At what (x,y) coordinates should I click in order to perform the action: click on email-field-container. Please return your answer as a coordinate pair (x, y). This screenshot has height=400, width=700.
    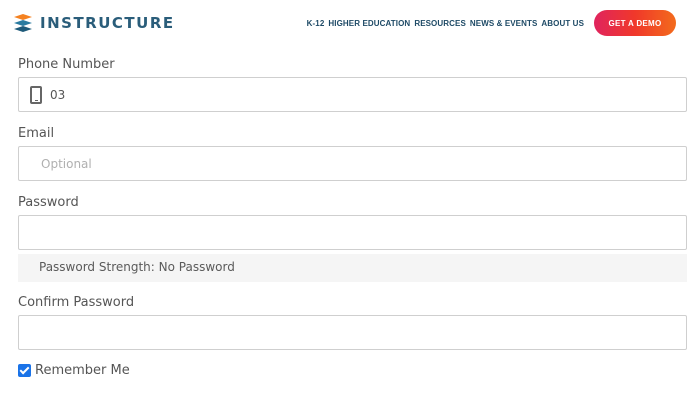
    Looking at the image, I should click on (352, 163).